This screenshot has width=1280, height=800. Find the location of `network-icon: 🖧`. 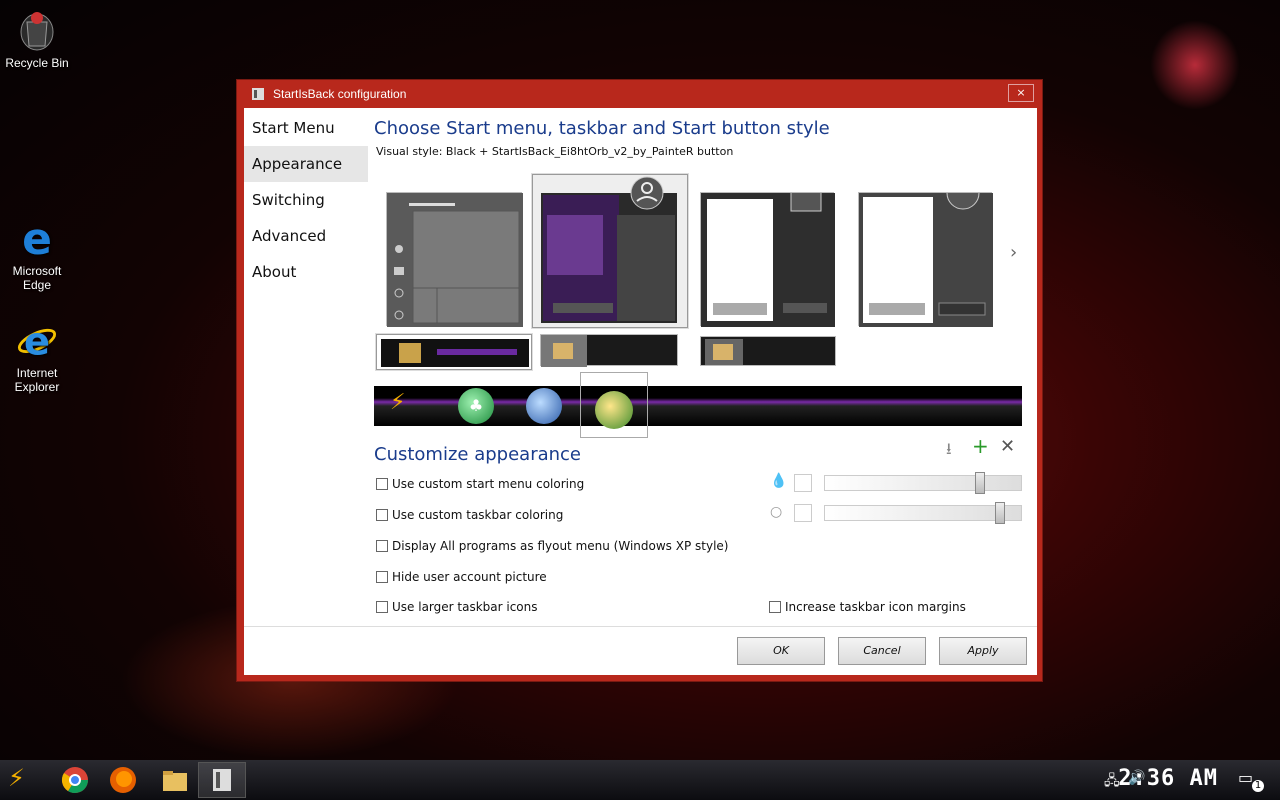

network-icon: 🖧 is located at coordinates (1112, 782).